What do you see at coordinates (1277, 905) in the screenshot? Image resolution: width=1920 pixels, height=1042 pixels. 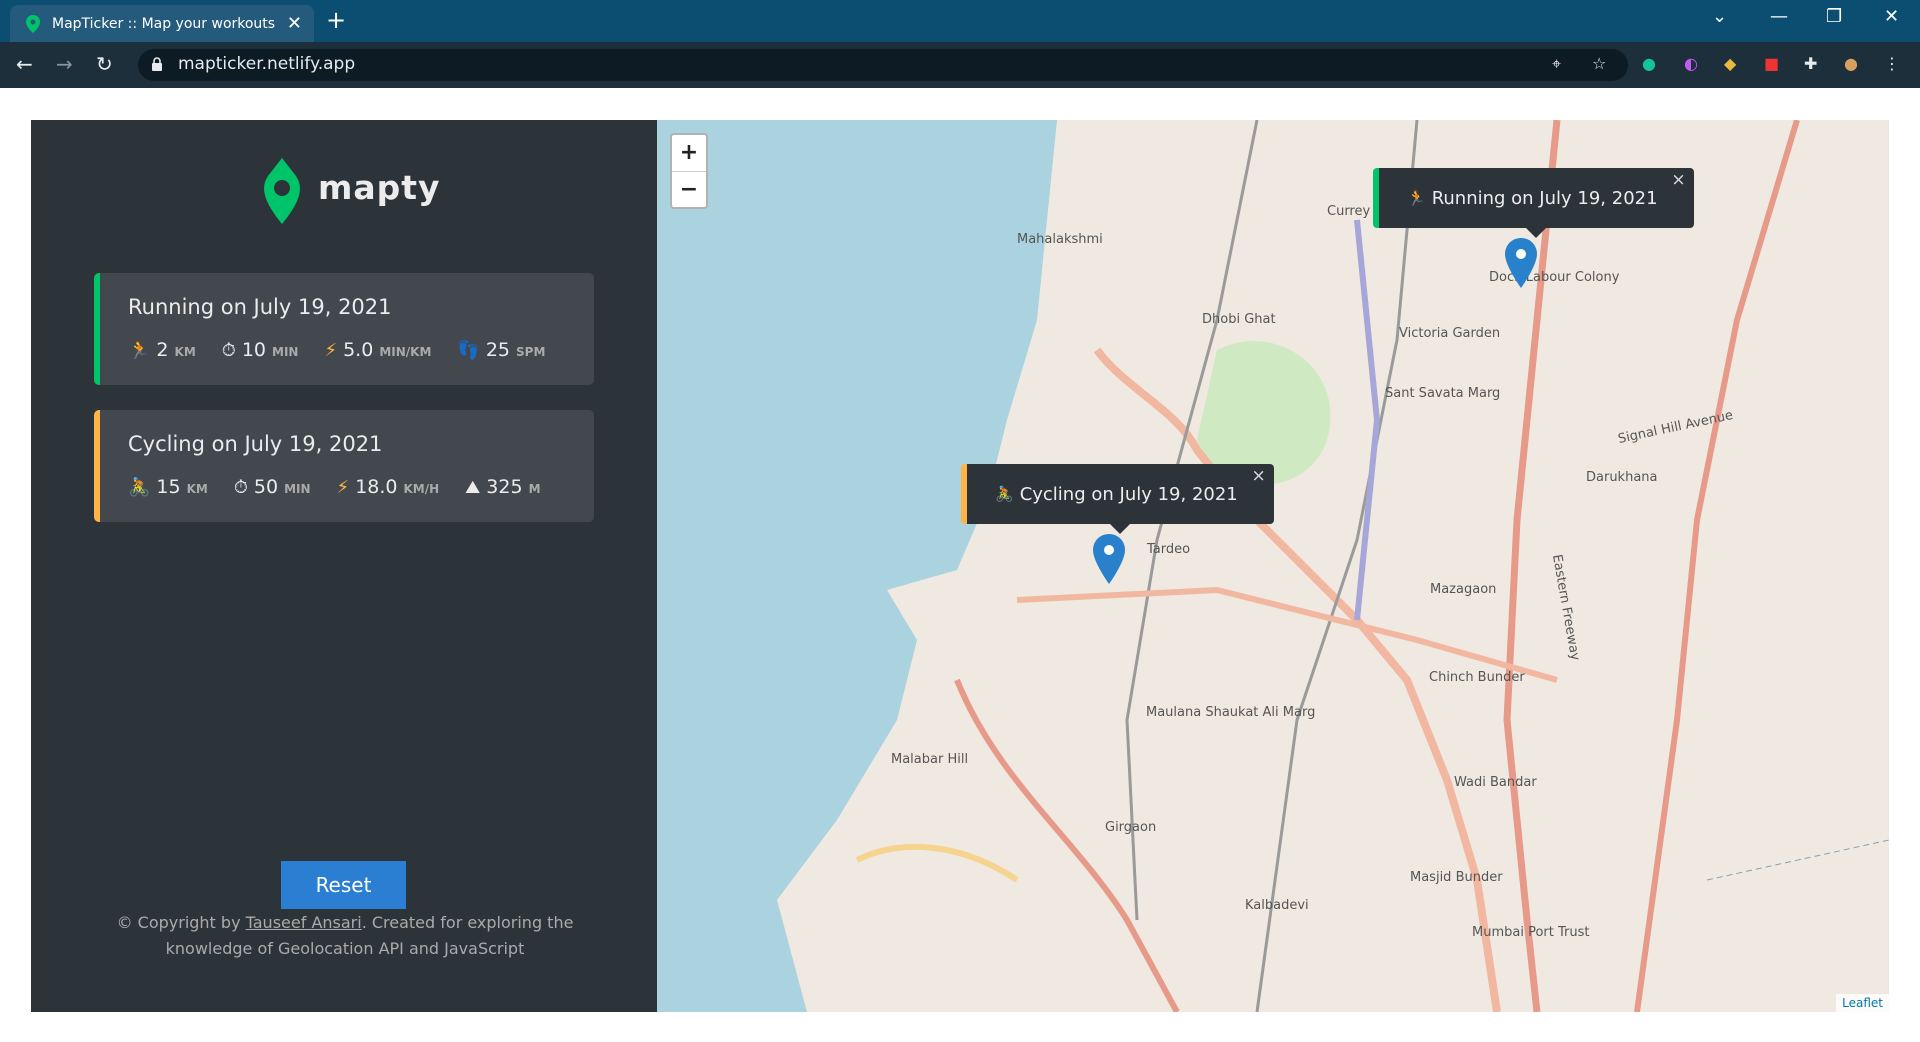 I see `map-label: Kalbadevi` at bounding box center [1277, 905].